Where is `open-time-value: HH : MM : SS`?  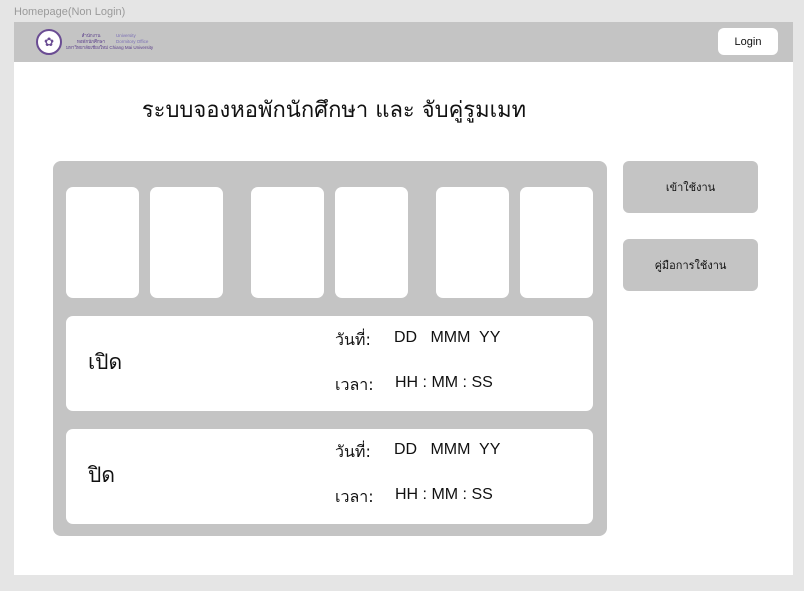 open-time-value: HH : MM : SS is located at coordinates (444, 382).